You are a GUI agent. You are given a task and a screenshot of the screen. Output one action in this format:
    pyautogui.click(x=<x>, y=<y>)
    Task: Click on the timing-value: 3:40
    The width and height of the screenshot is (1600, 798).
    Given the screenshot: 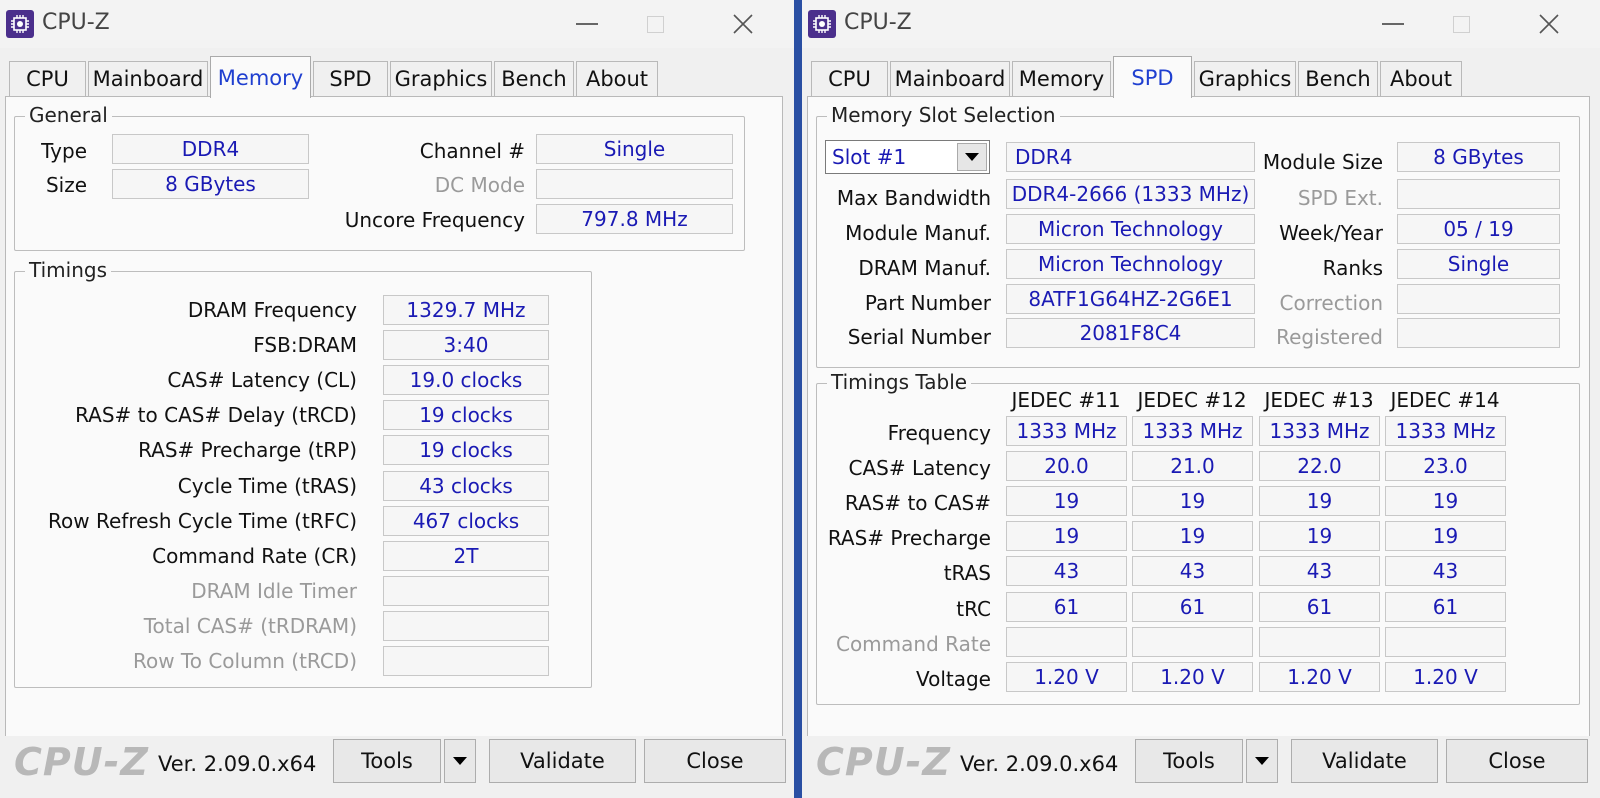 What is the action you would take?
    pyautogui.click(x=466, y=345)
    